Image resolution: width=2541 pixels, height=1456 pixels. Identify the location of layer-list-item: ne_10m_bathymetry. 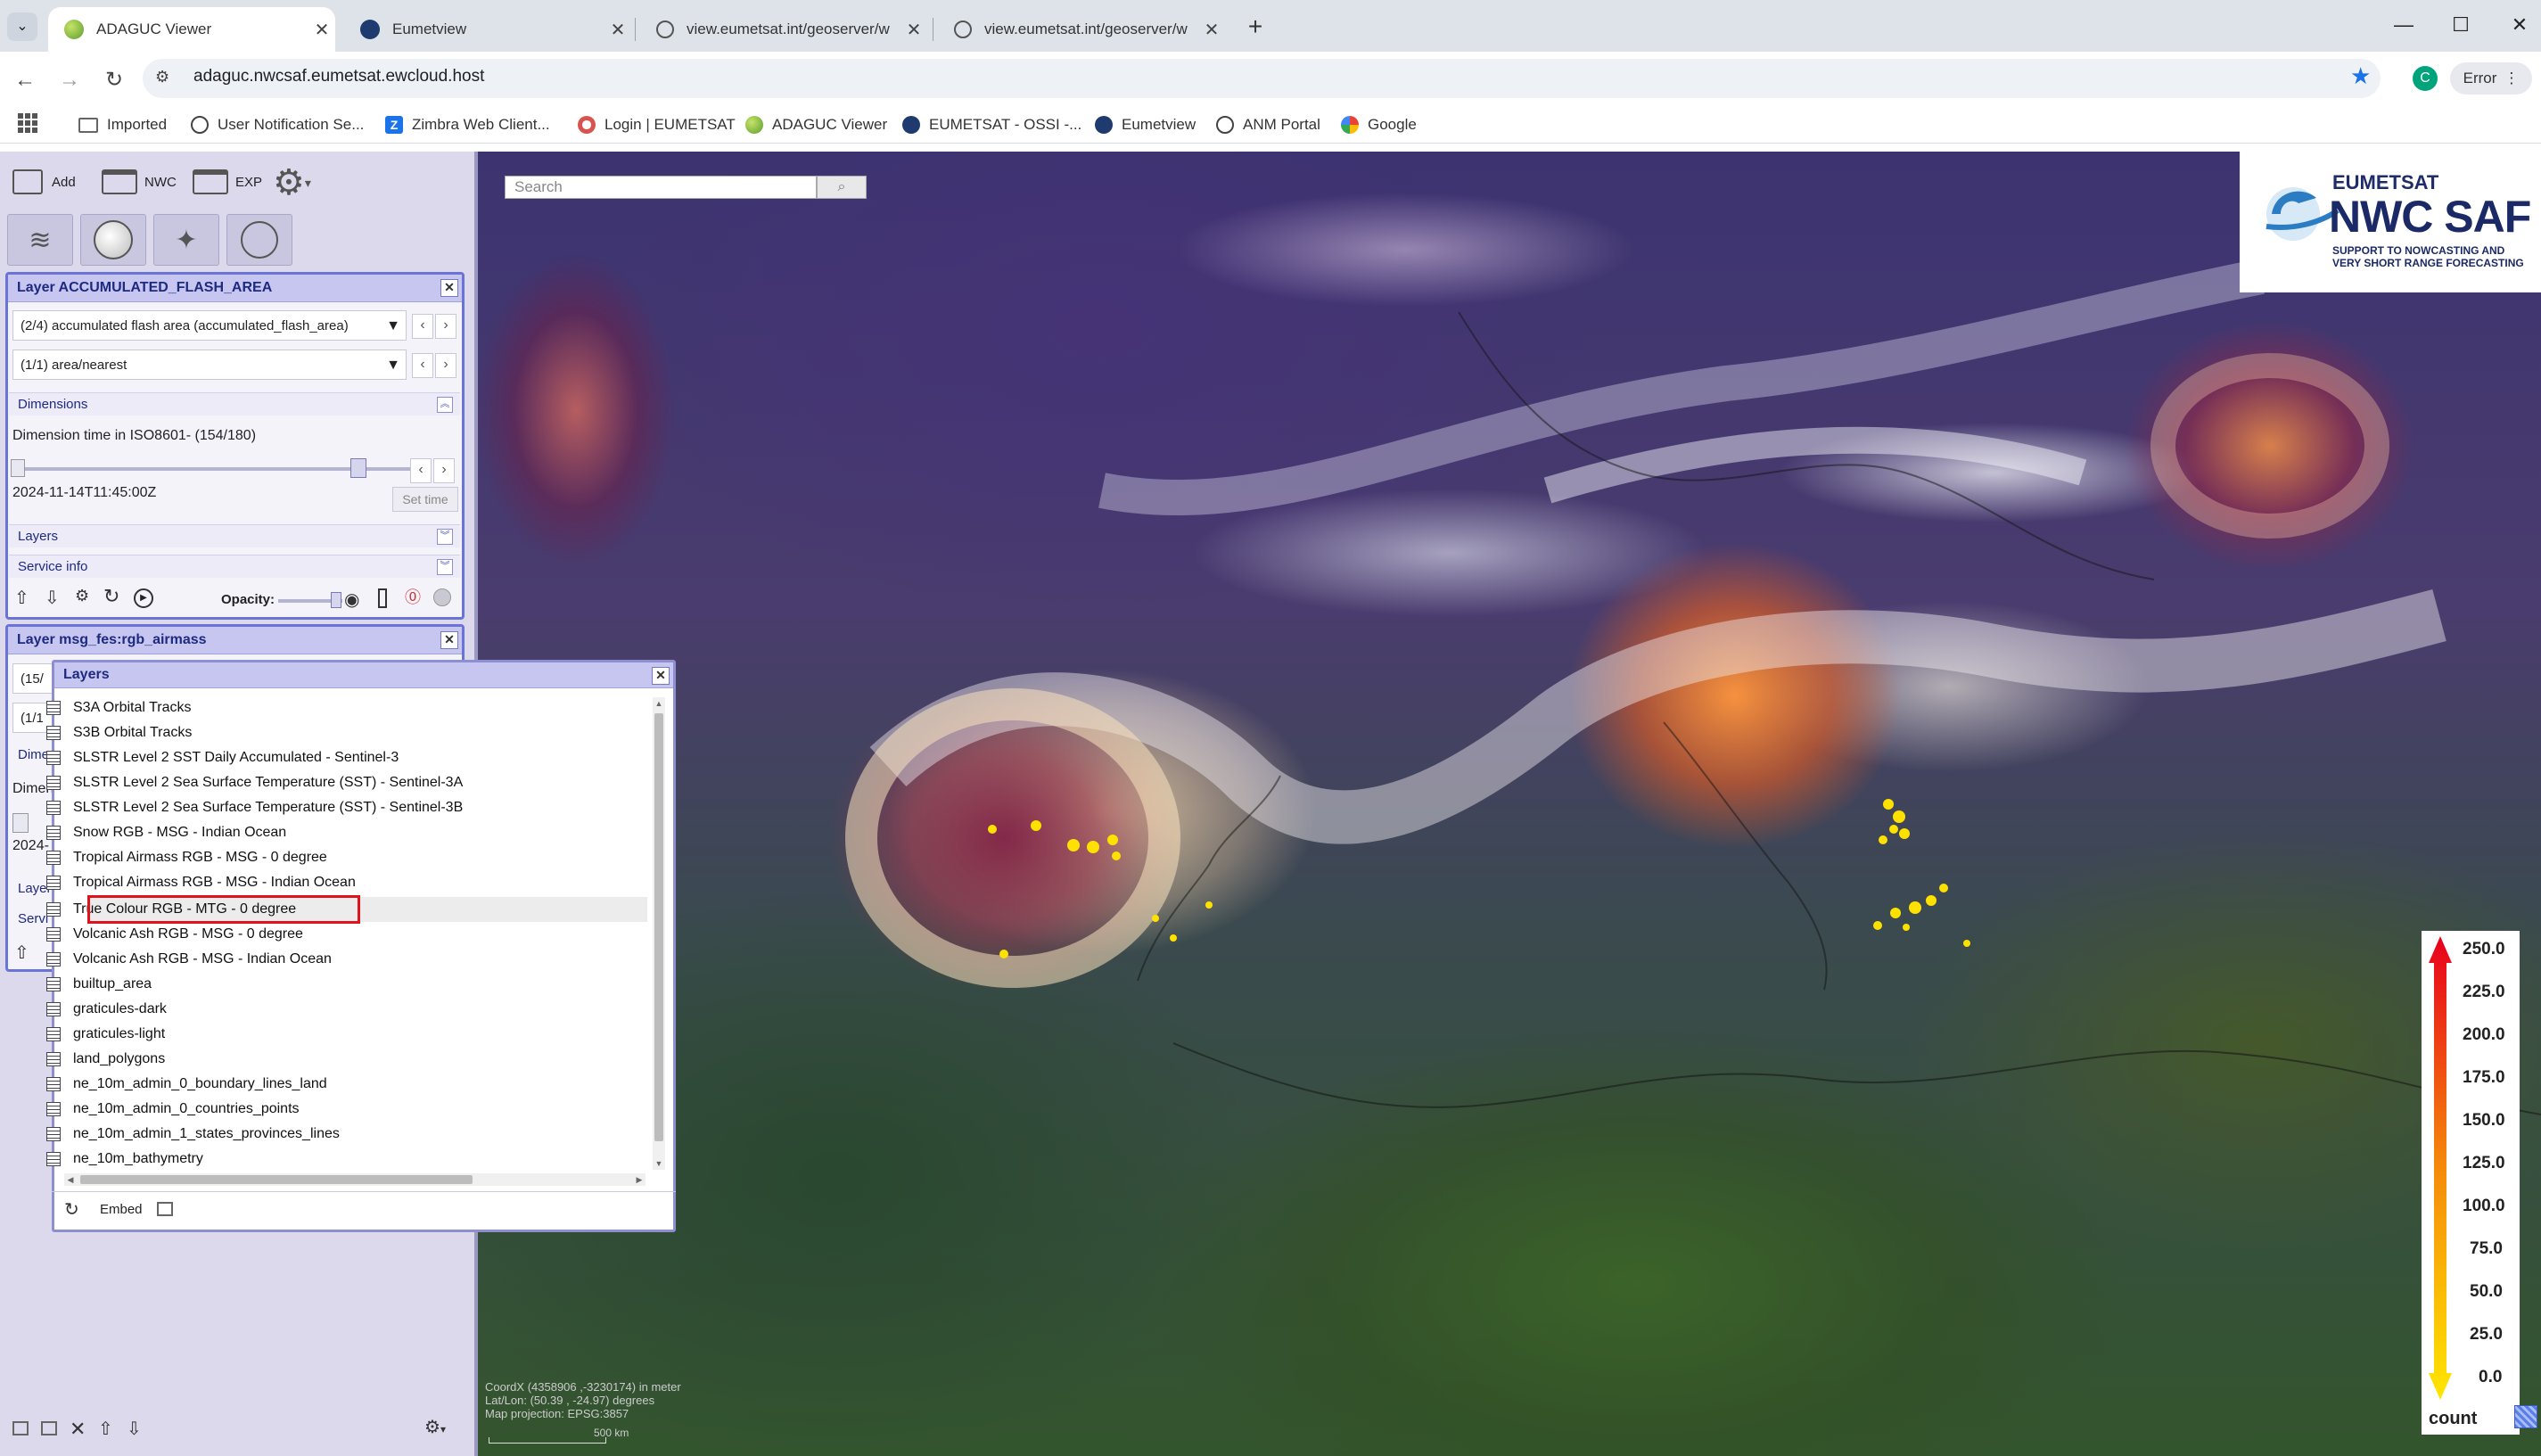
(124, 1159).